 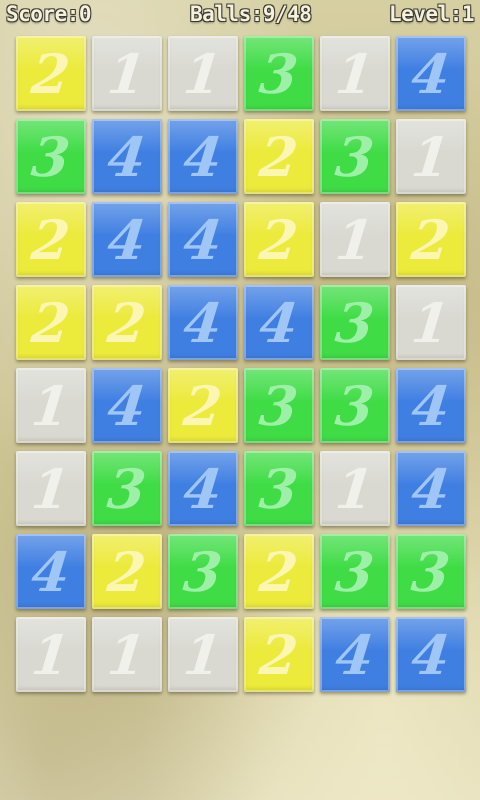 I want to click on hud-bar: Score:0 Balls:9/48 Level:1, so click(x=240, y=15).